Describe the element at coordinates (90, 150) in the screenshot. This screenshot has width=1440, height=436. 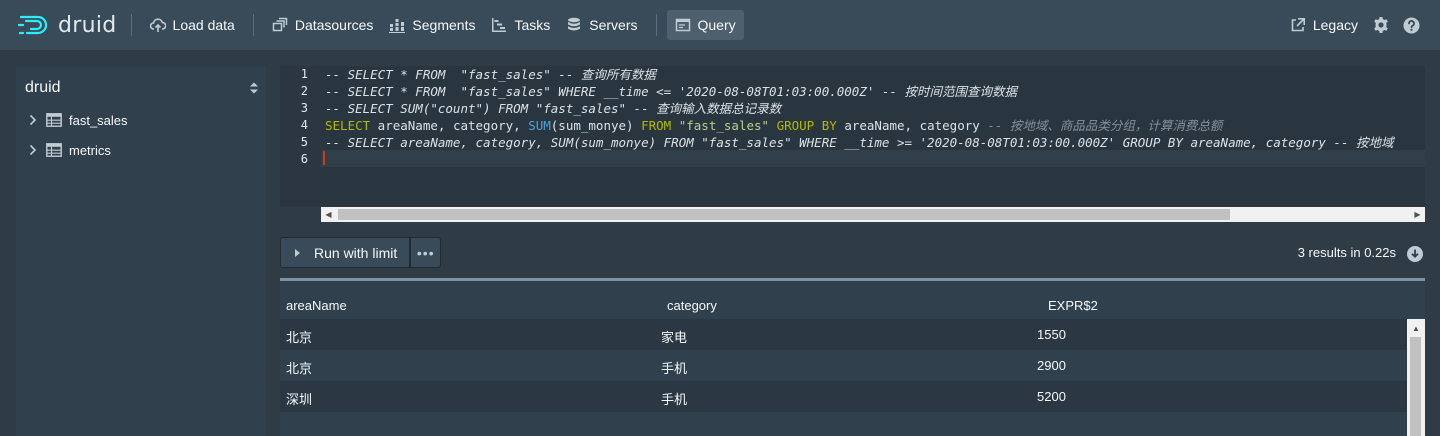
I see `tree-item-label: metrics` at that location.